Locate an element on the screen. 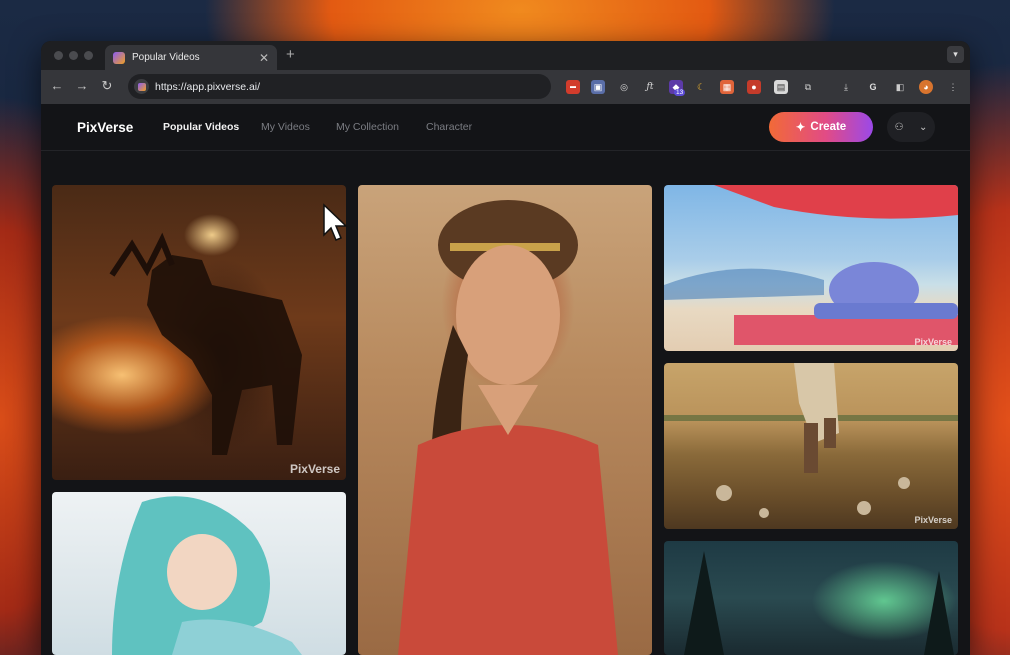 Image resolution: width=1010 pixels, height=655 pixels. extension-glasses-icon: ◎ is located at coordinates (624, 87).